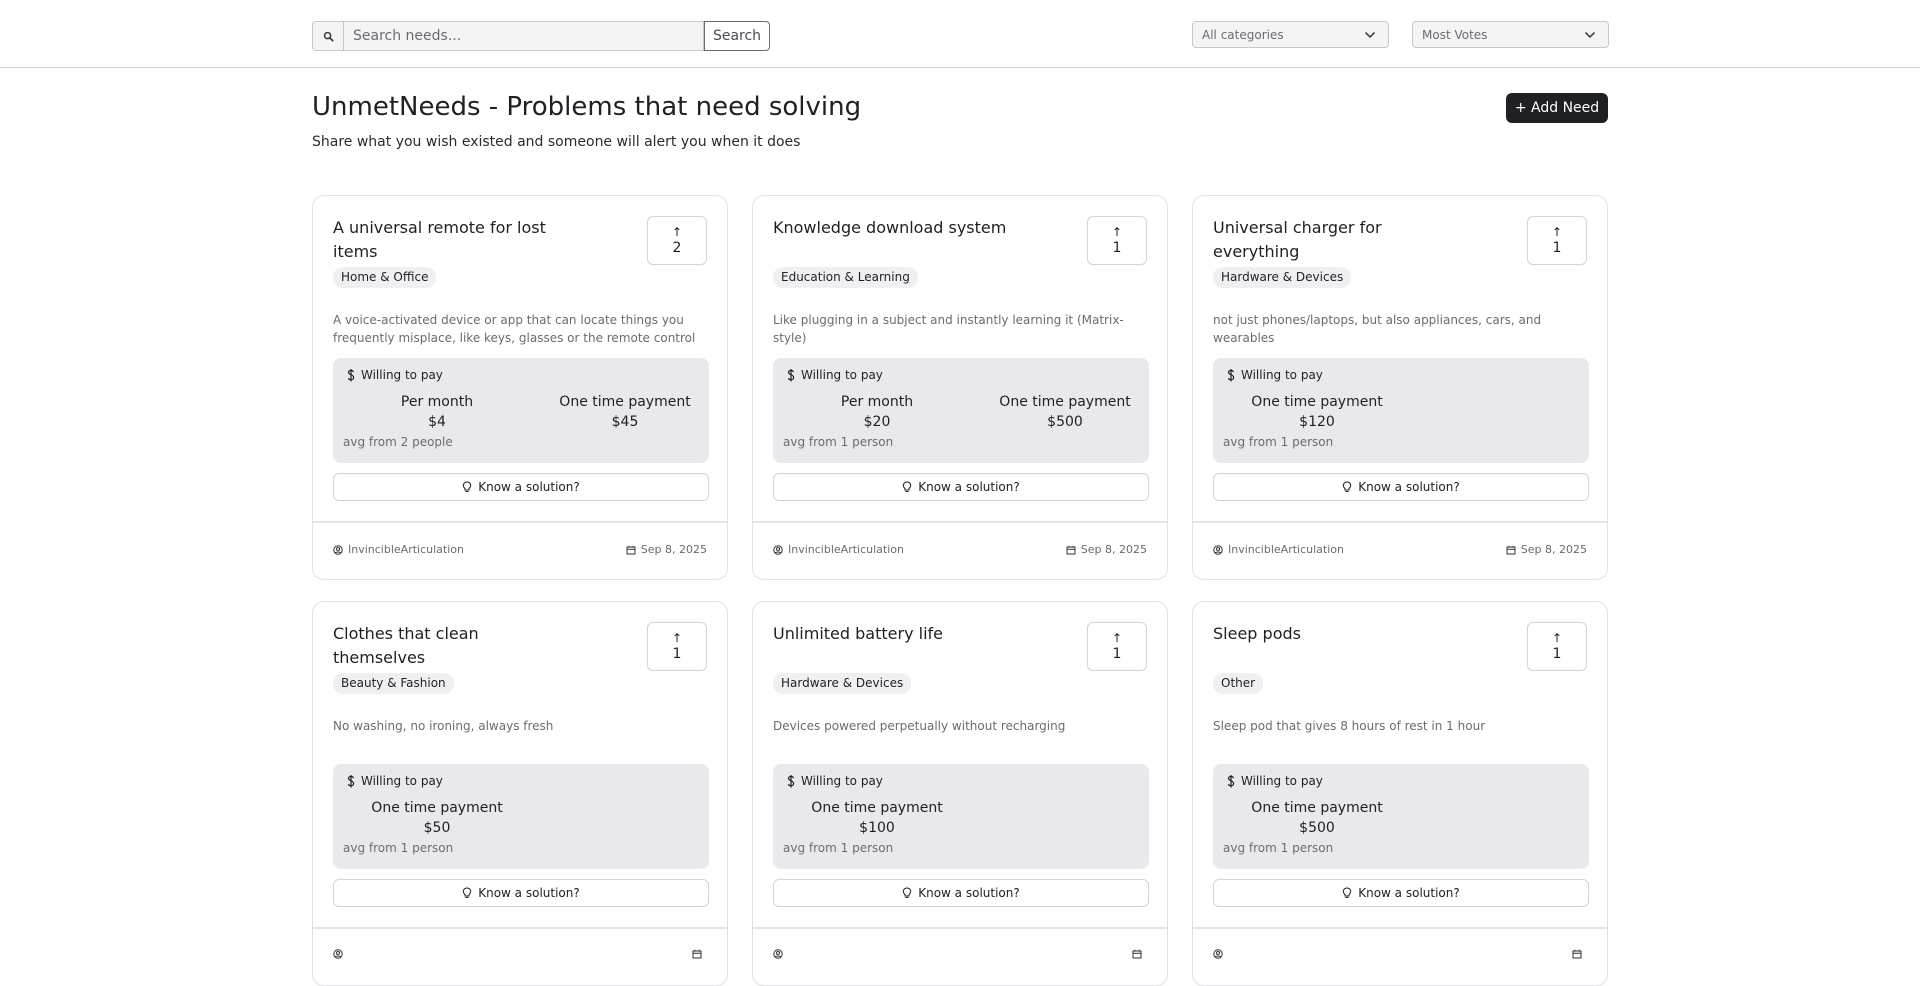 This screenshot has width=1920, height=986. Describe the element at coordinates (523, 36) in the screenshot. I see `search-input` at that location.